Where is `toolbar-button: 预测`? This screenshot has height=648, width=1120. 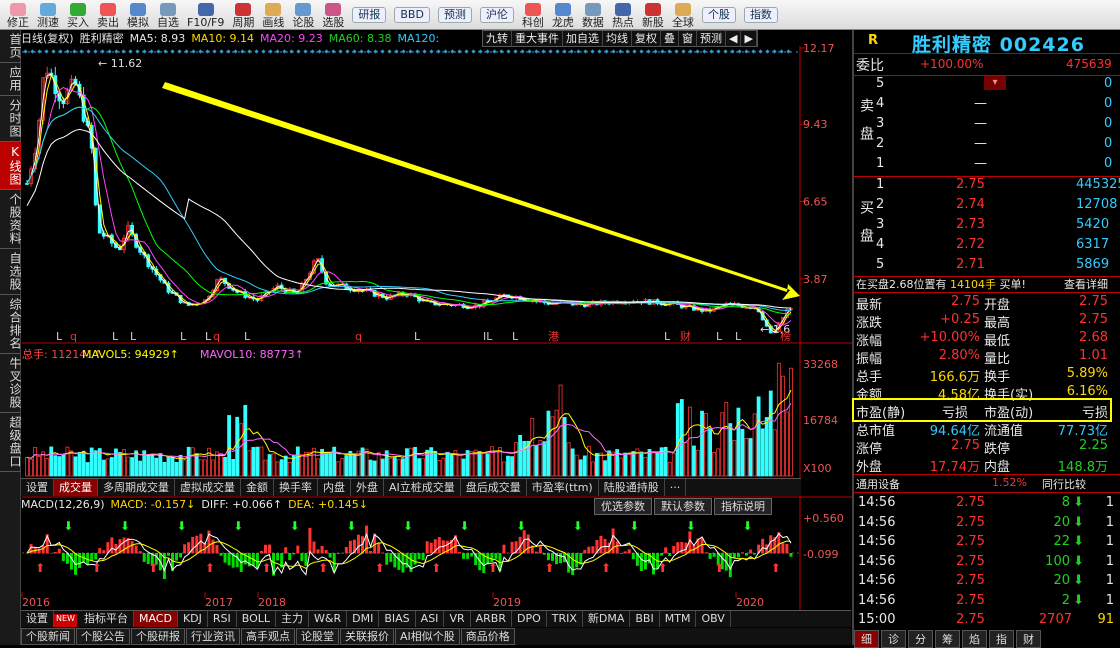
toolbar-button: 预测 is located at coordinates (455, 15).